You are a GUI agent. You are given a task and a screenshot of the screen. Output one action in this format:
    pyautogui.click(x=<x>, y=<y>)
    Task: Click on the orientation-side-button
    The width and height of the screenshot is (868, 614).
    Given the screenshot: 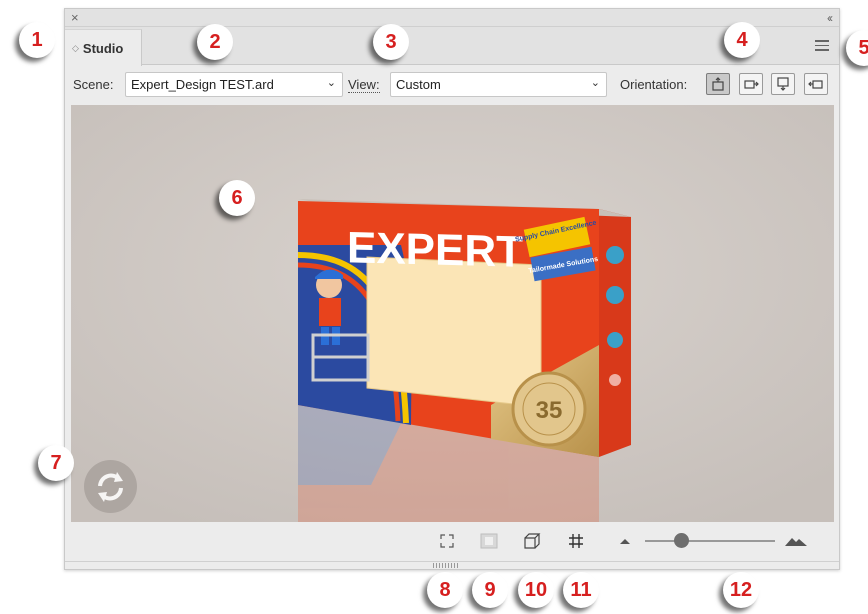 What is the action you would take?
    pyautogui.click(x=816, y=84)
    